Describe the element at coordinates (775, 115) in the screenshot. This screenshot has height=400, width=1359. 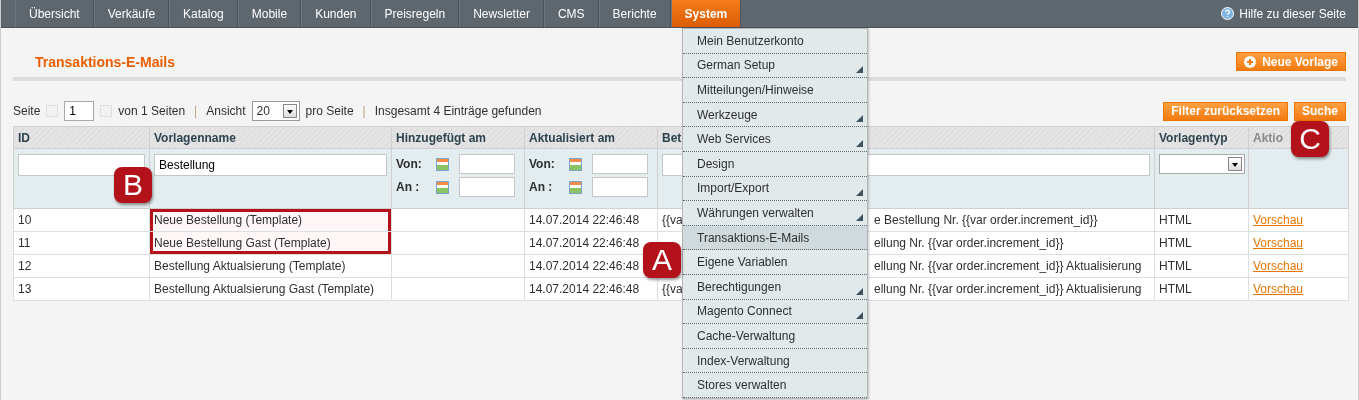
I see `menu-item: Werkzeuge` at that location.